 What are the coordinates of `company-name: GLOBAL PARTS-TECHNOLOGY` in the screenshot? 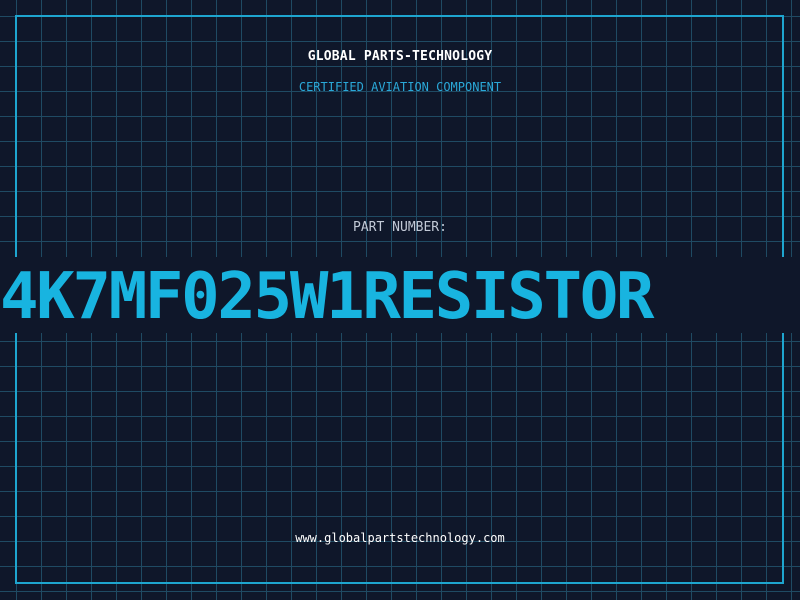 It's located at (400, 56).